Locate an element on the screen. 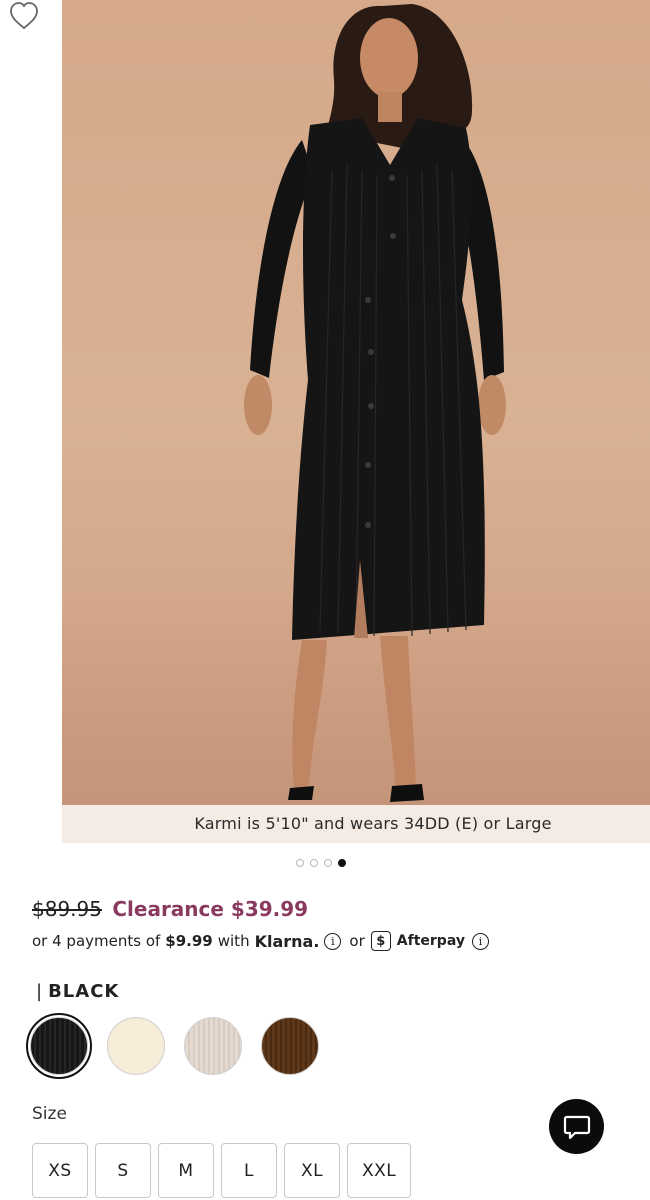 The width and height of the screenshot is (650, 1200). original-price: $89.95 is located at coordinates (67, 909).